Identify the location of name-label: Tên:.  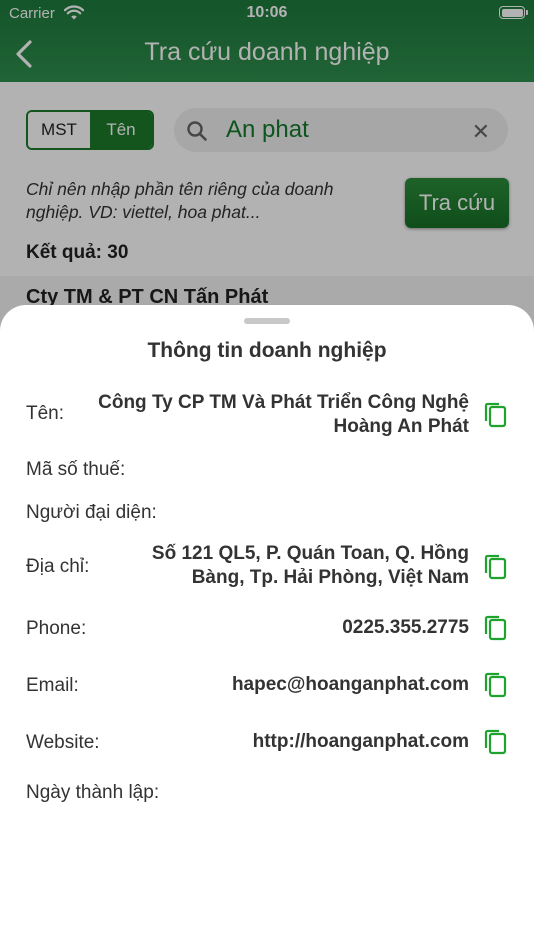
(45, 413).